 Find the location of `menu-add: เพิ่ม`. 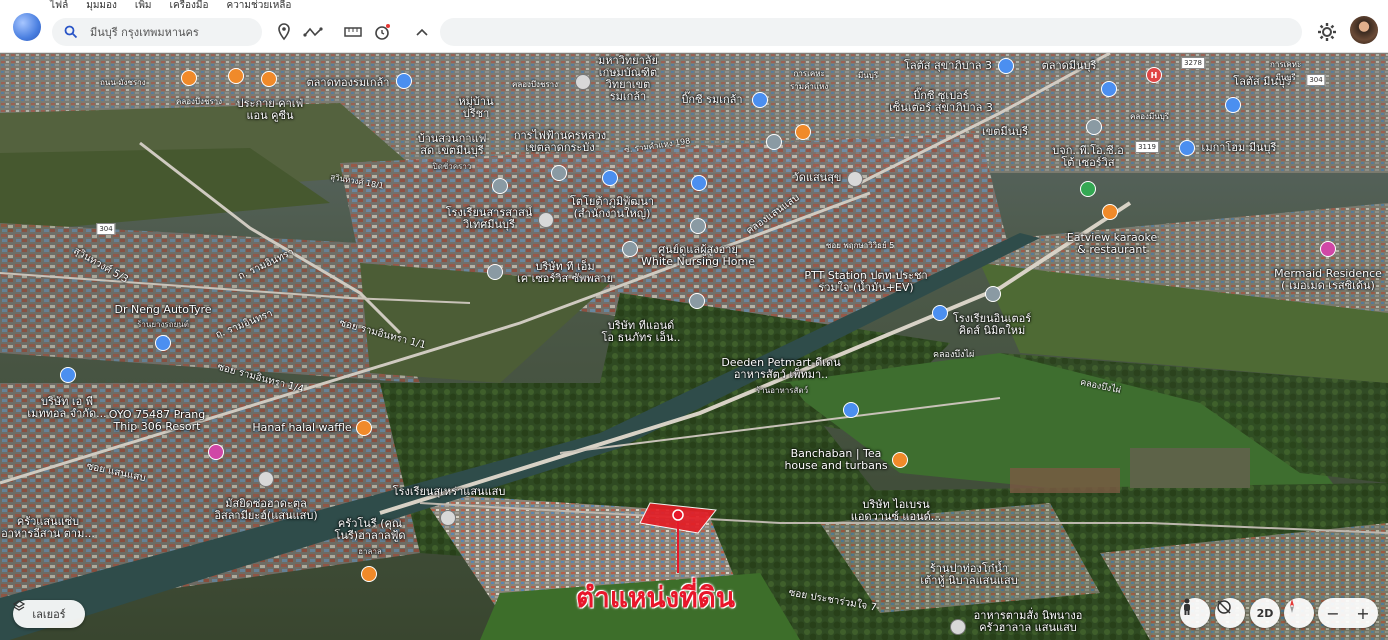

menu-add: เพิ่ม is located at coordinates (143, 6).